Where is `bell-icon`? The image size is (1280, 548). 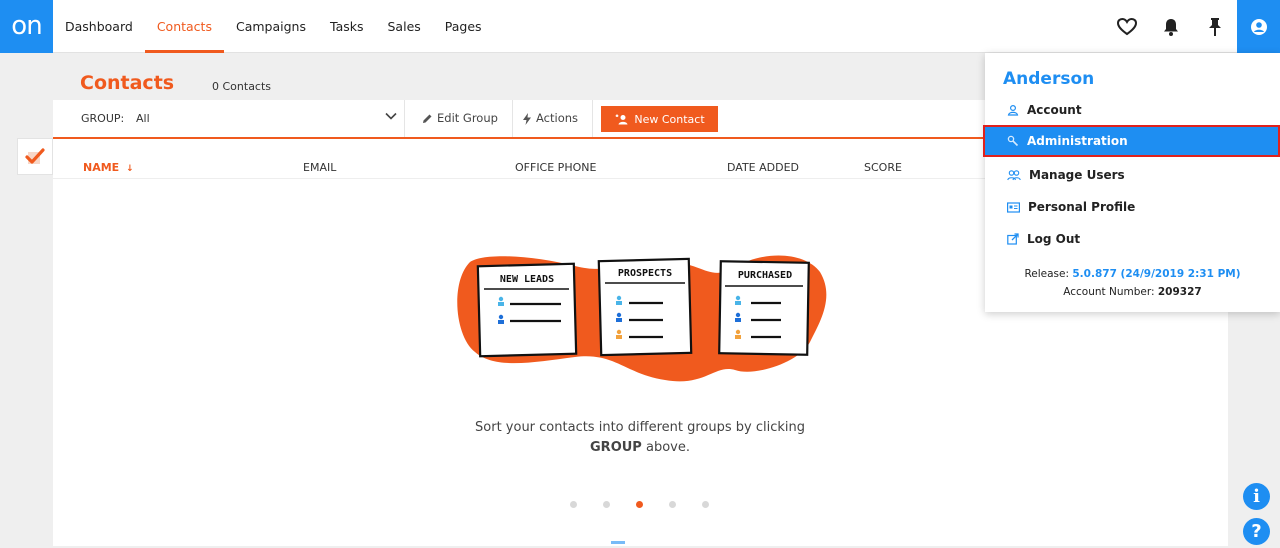 bell-icon is located at coordinates (1171, 26).